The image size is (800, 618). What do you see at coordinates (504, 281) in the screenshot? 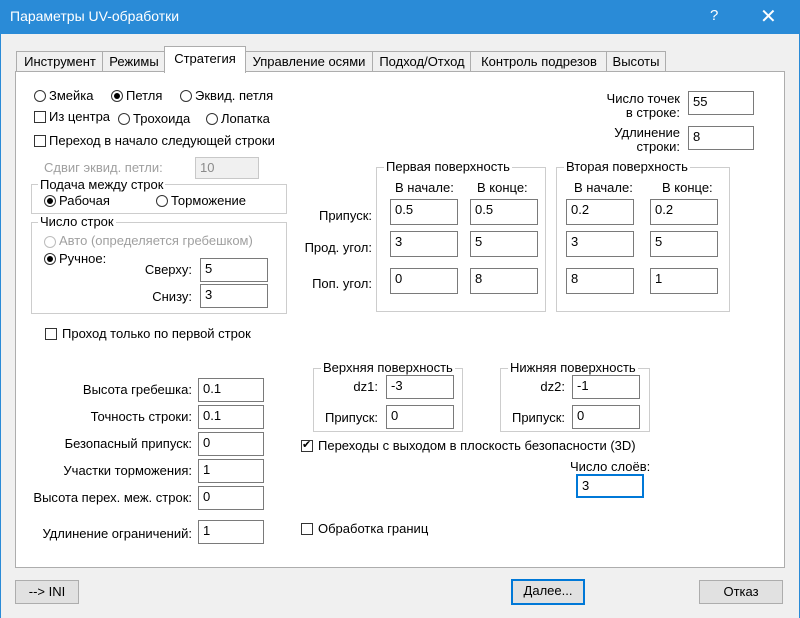
I see `first-tilt-end-input: 8` at bounding box center [504, 281].